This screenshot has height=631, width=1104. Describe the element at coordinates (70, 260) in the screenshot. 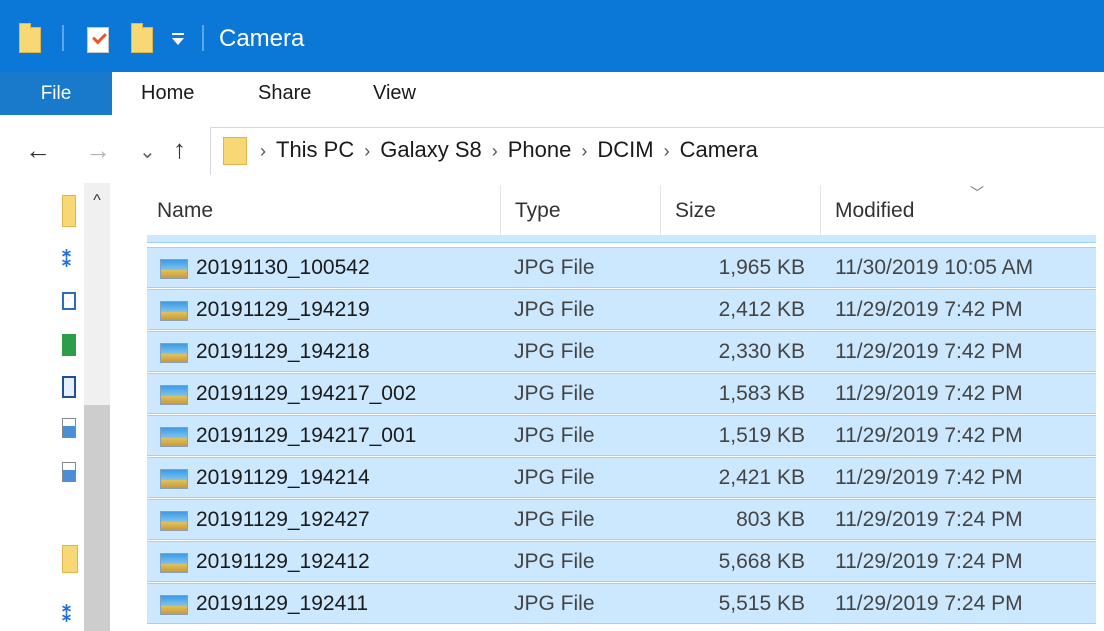

I see `dropbox-icon: ⁑` at that location.